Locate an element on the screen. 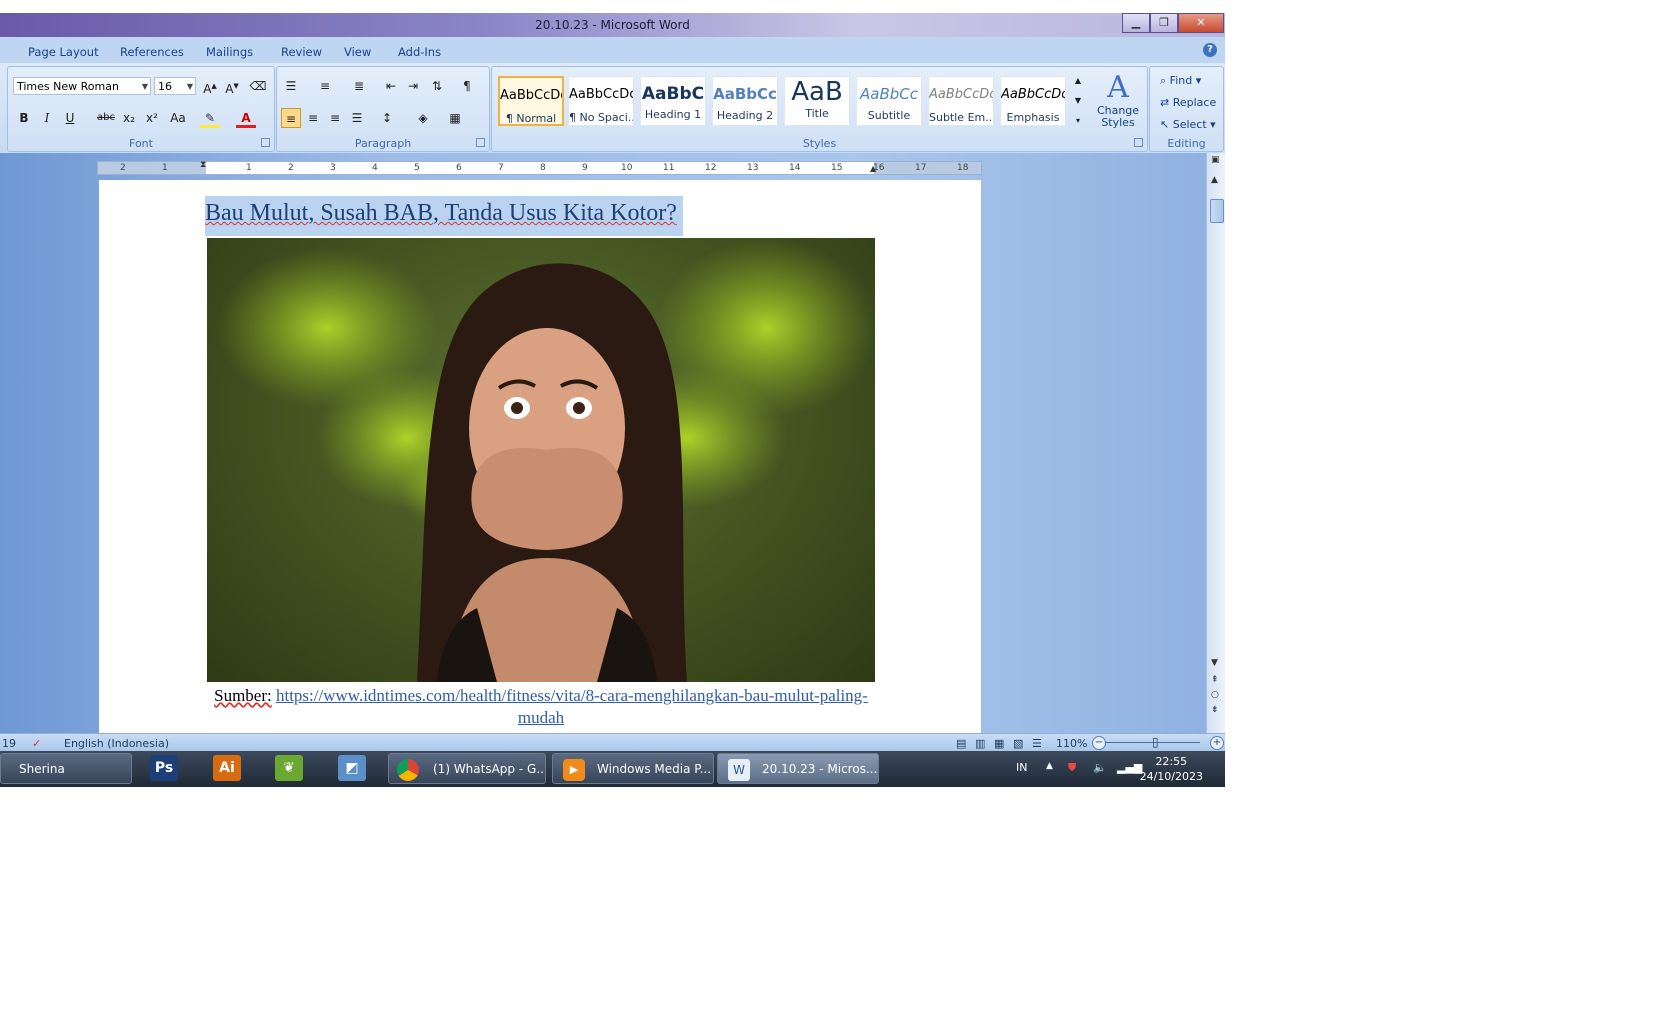 The width and height of the screenshot is (1678, 1032). tab-page-layout: Page Layout is located at coordinates (63, 52).